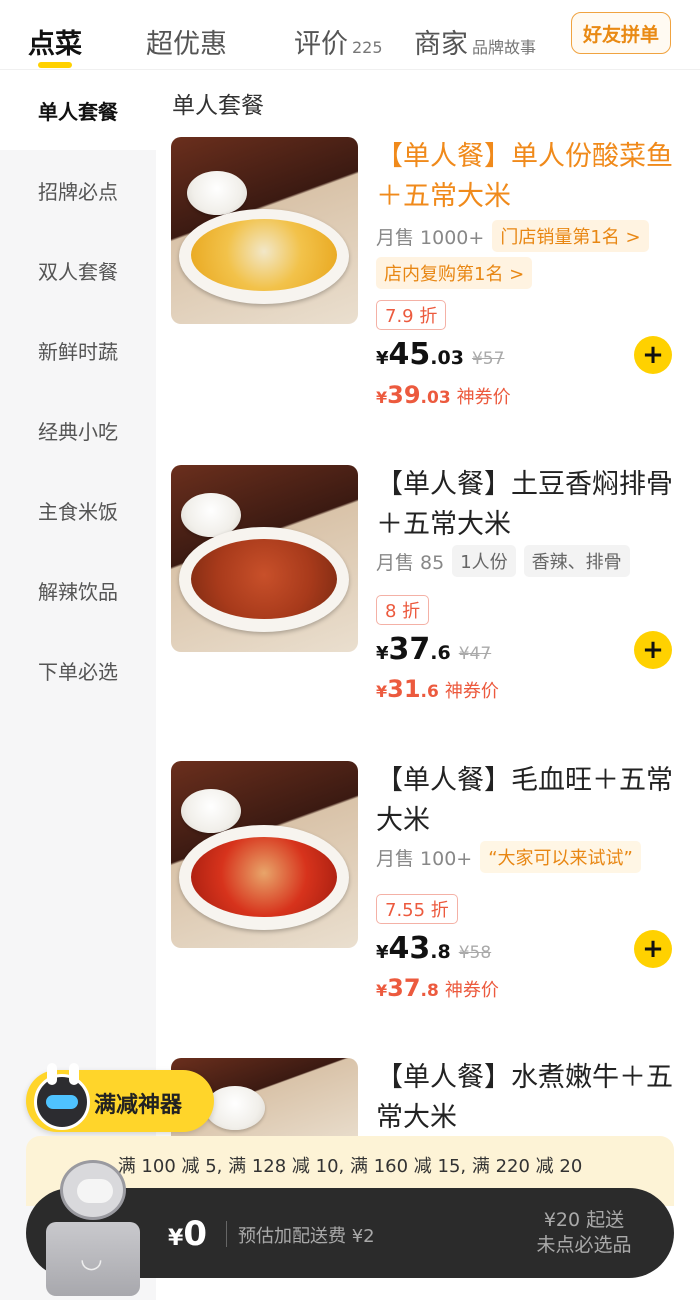  What do you see at coordinates (62, 1096) in the screenshot?
I see `robot-mascot-icon` at bounding box center [62, 1096].